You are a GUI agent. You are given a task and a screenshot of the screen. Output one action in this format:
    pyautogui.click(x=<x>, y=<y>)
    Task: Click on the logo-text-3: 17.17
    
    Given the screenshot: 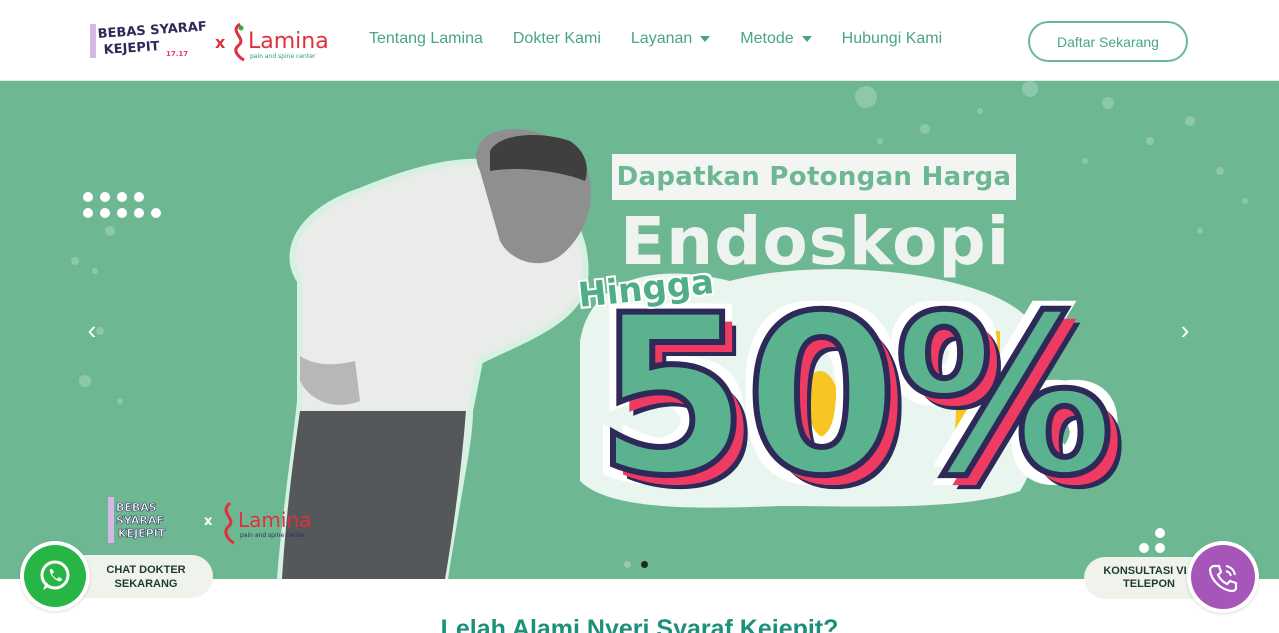 What is the action you would take?
    pyautogui.click(x=177, y=54)
    